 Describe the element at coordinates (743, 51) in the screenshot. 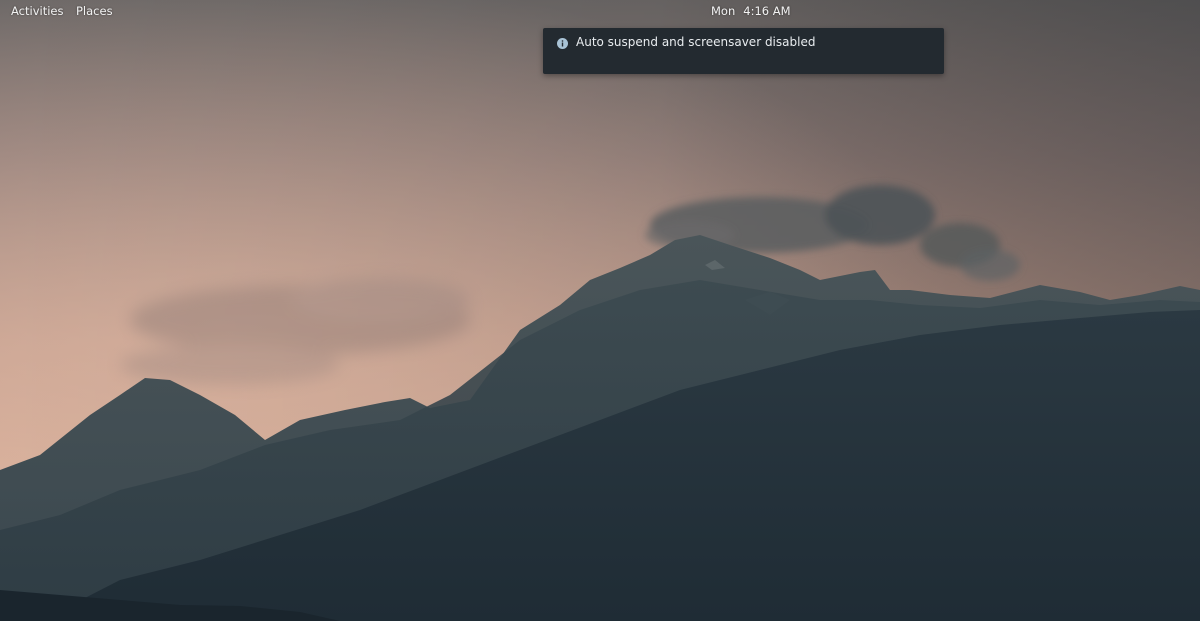

I see `notification-banner: Auto suspend and screensaver disabled` at that location.